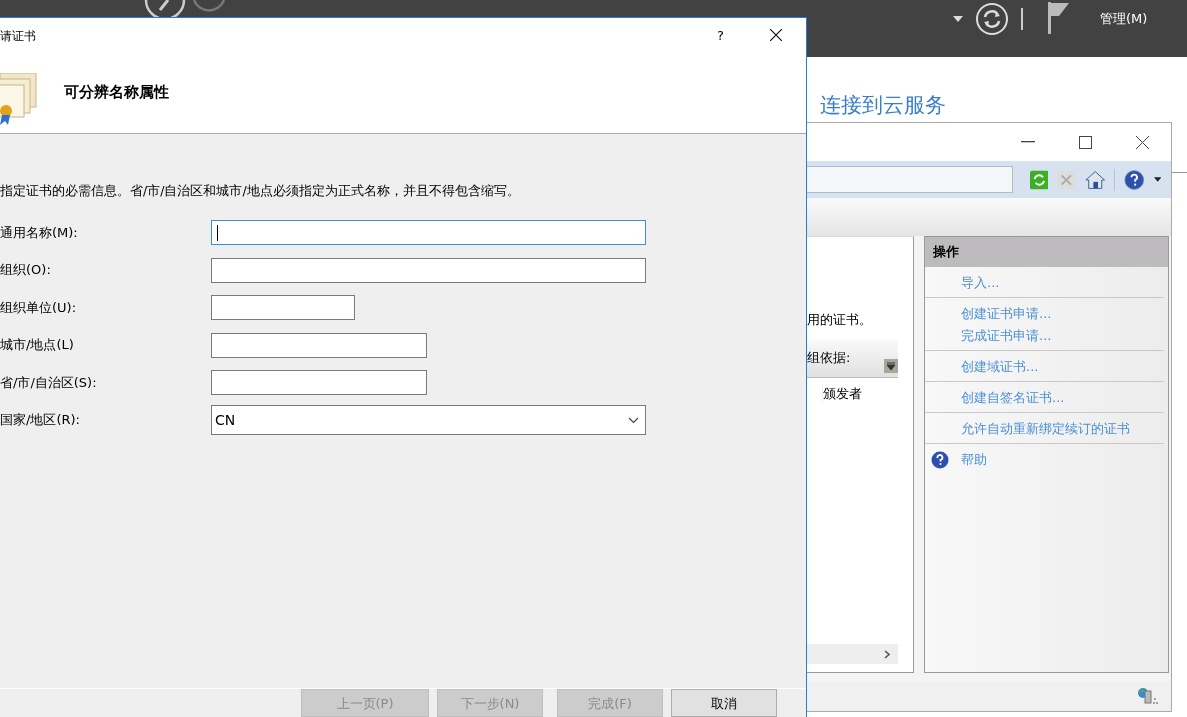 Image resolution: width=1187 pixels, height=717 pixels. I want to click on country-dropdown: CN, so click(428, 420).